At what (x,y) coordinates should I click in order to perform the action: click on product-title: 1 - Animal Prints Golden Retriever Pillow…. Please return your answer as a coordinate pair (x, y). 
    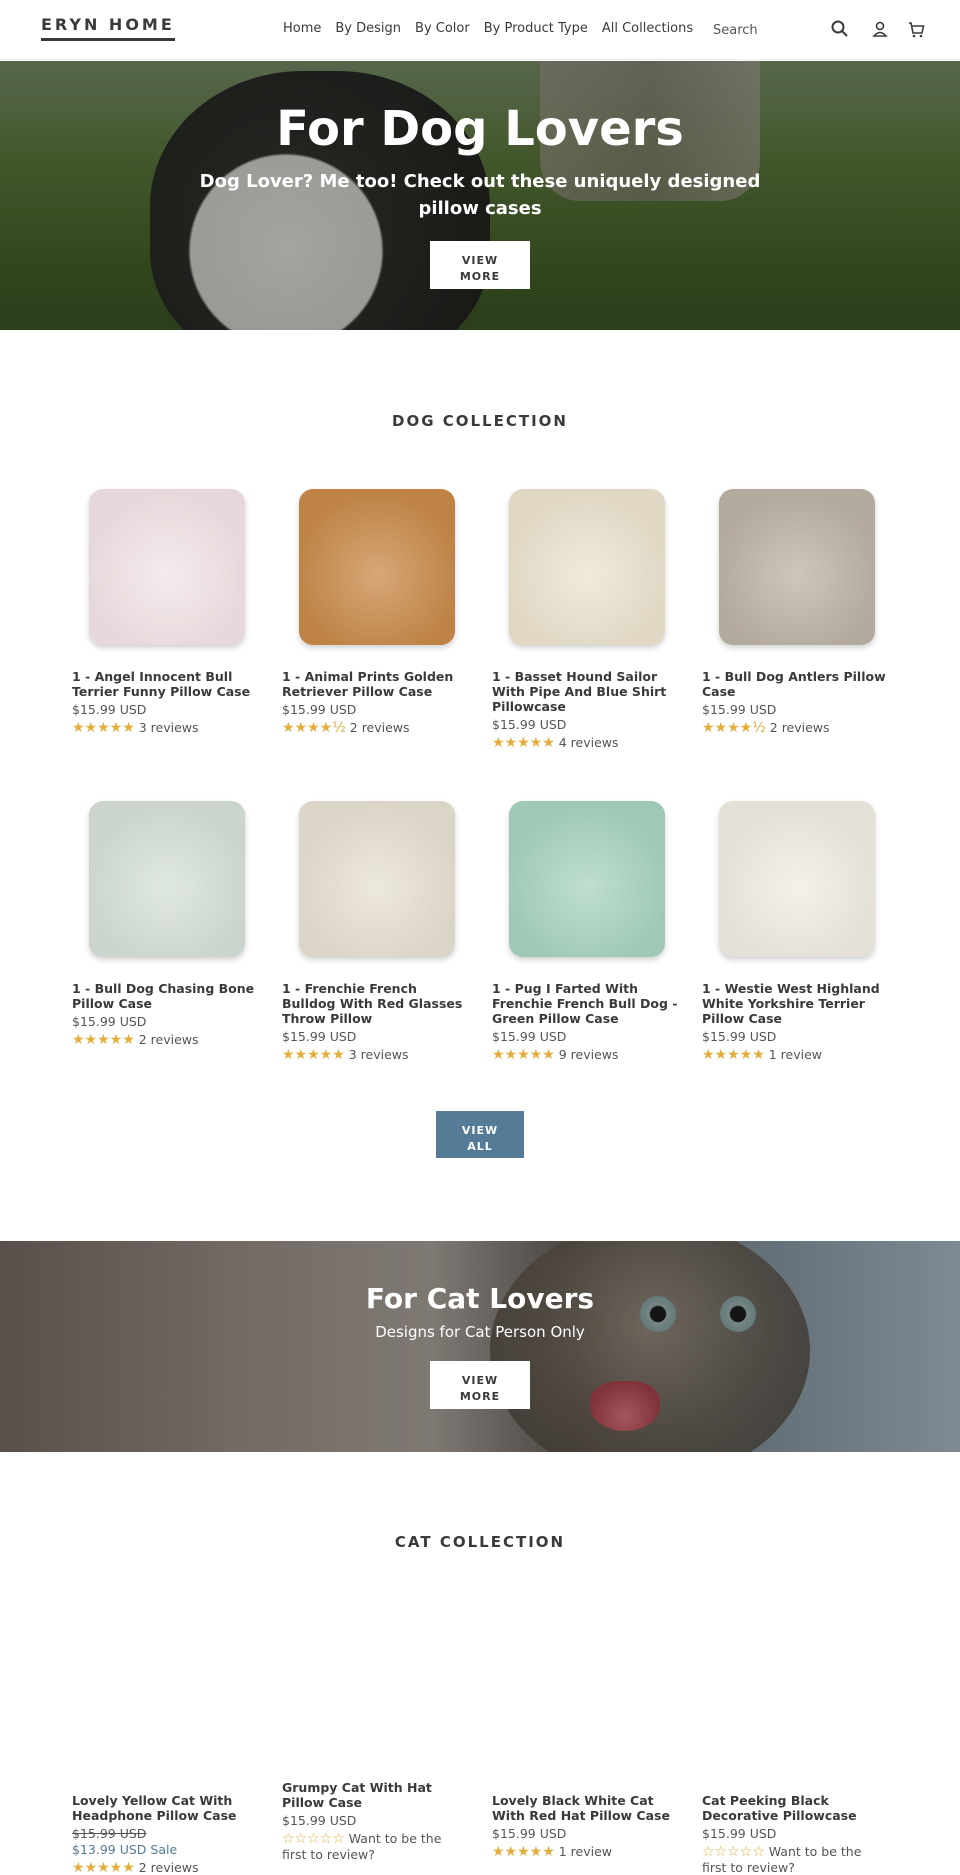
    Looking at the image, I should click on (379, 684).